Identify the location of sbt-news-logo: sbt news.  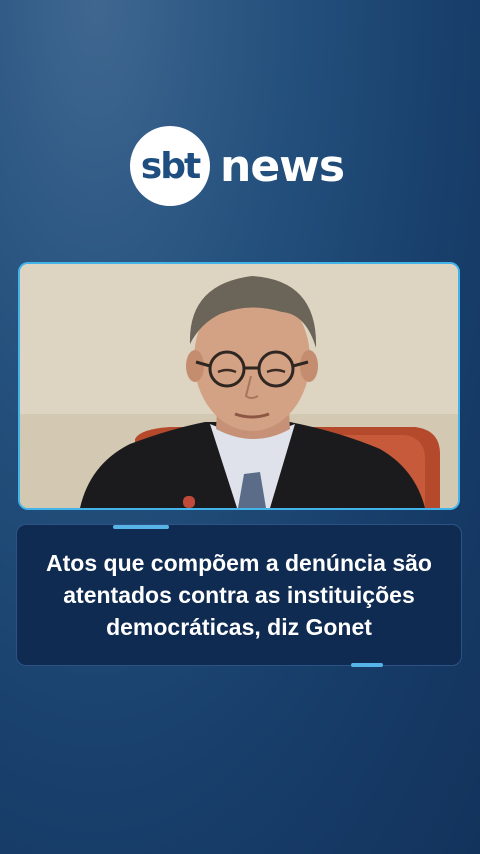
(237, 166).